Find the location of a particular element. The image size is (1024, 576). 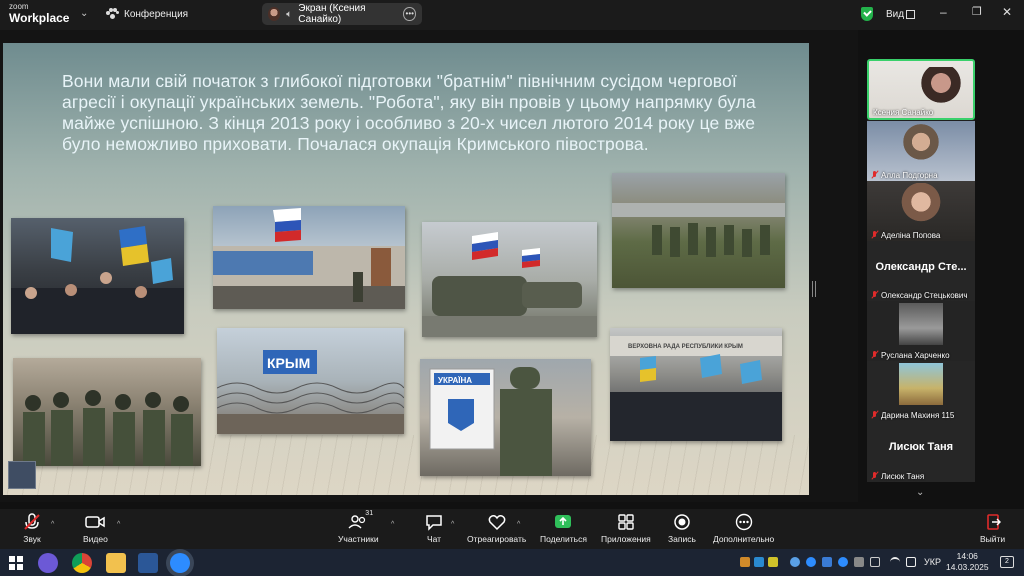

photo-rada-crowd: ВЕРХОВНА РАДА РЕСПУБЛИКИ КРЫМ is located at coordinates (696, 384).